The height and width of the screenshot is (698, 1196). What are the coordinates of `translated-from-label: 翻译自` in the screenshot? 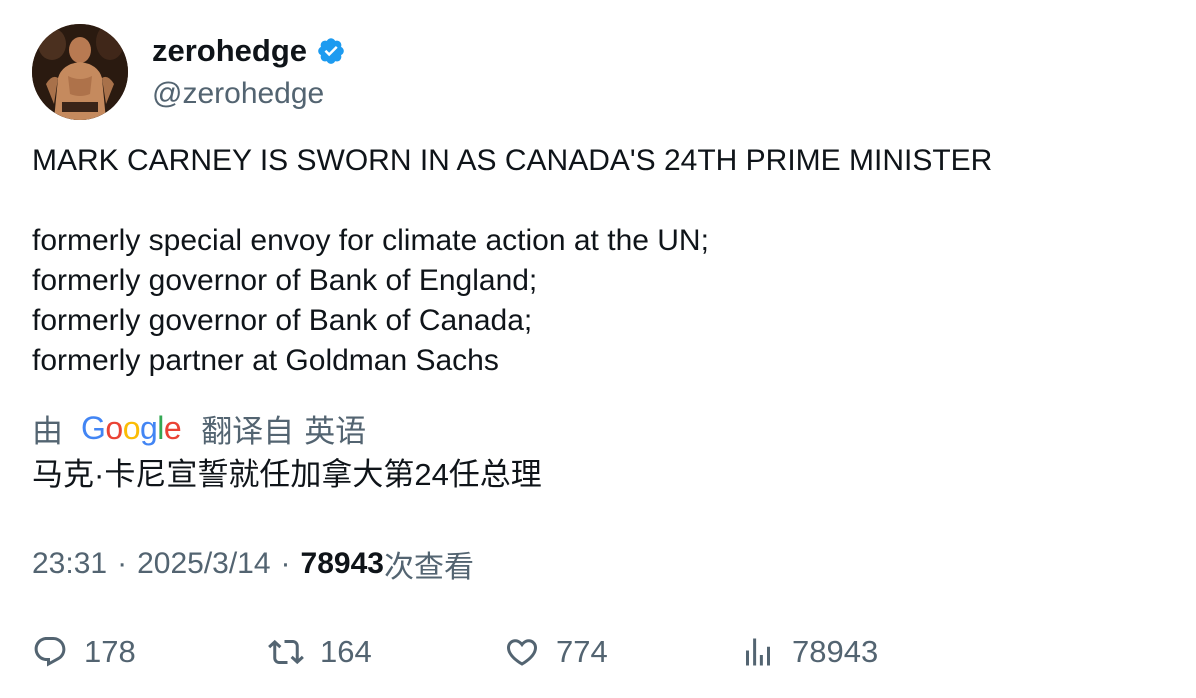 It's located at (248, 431).